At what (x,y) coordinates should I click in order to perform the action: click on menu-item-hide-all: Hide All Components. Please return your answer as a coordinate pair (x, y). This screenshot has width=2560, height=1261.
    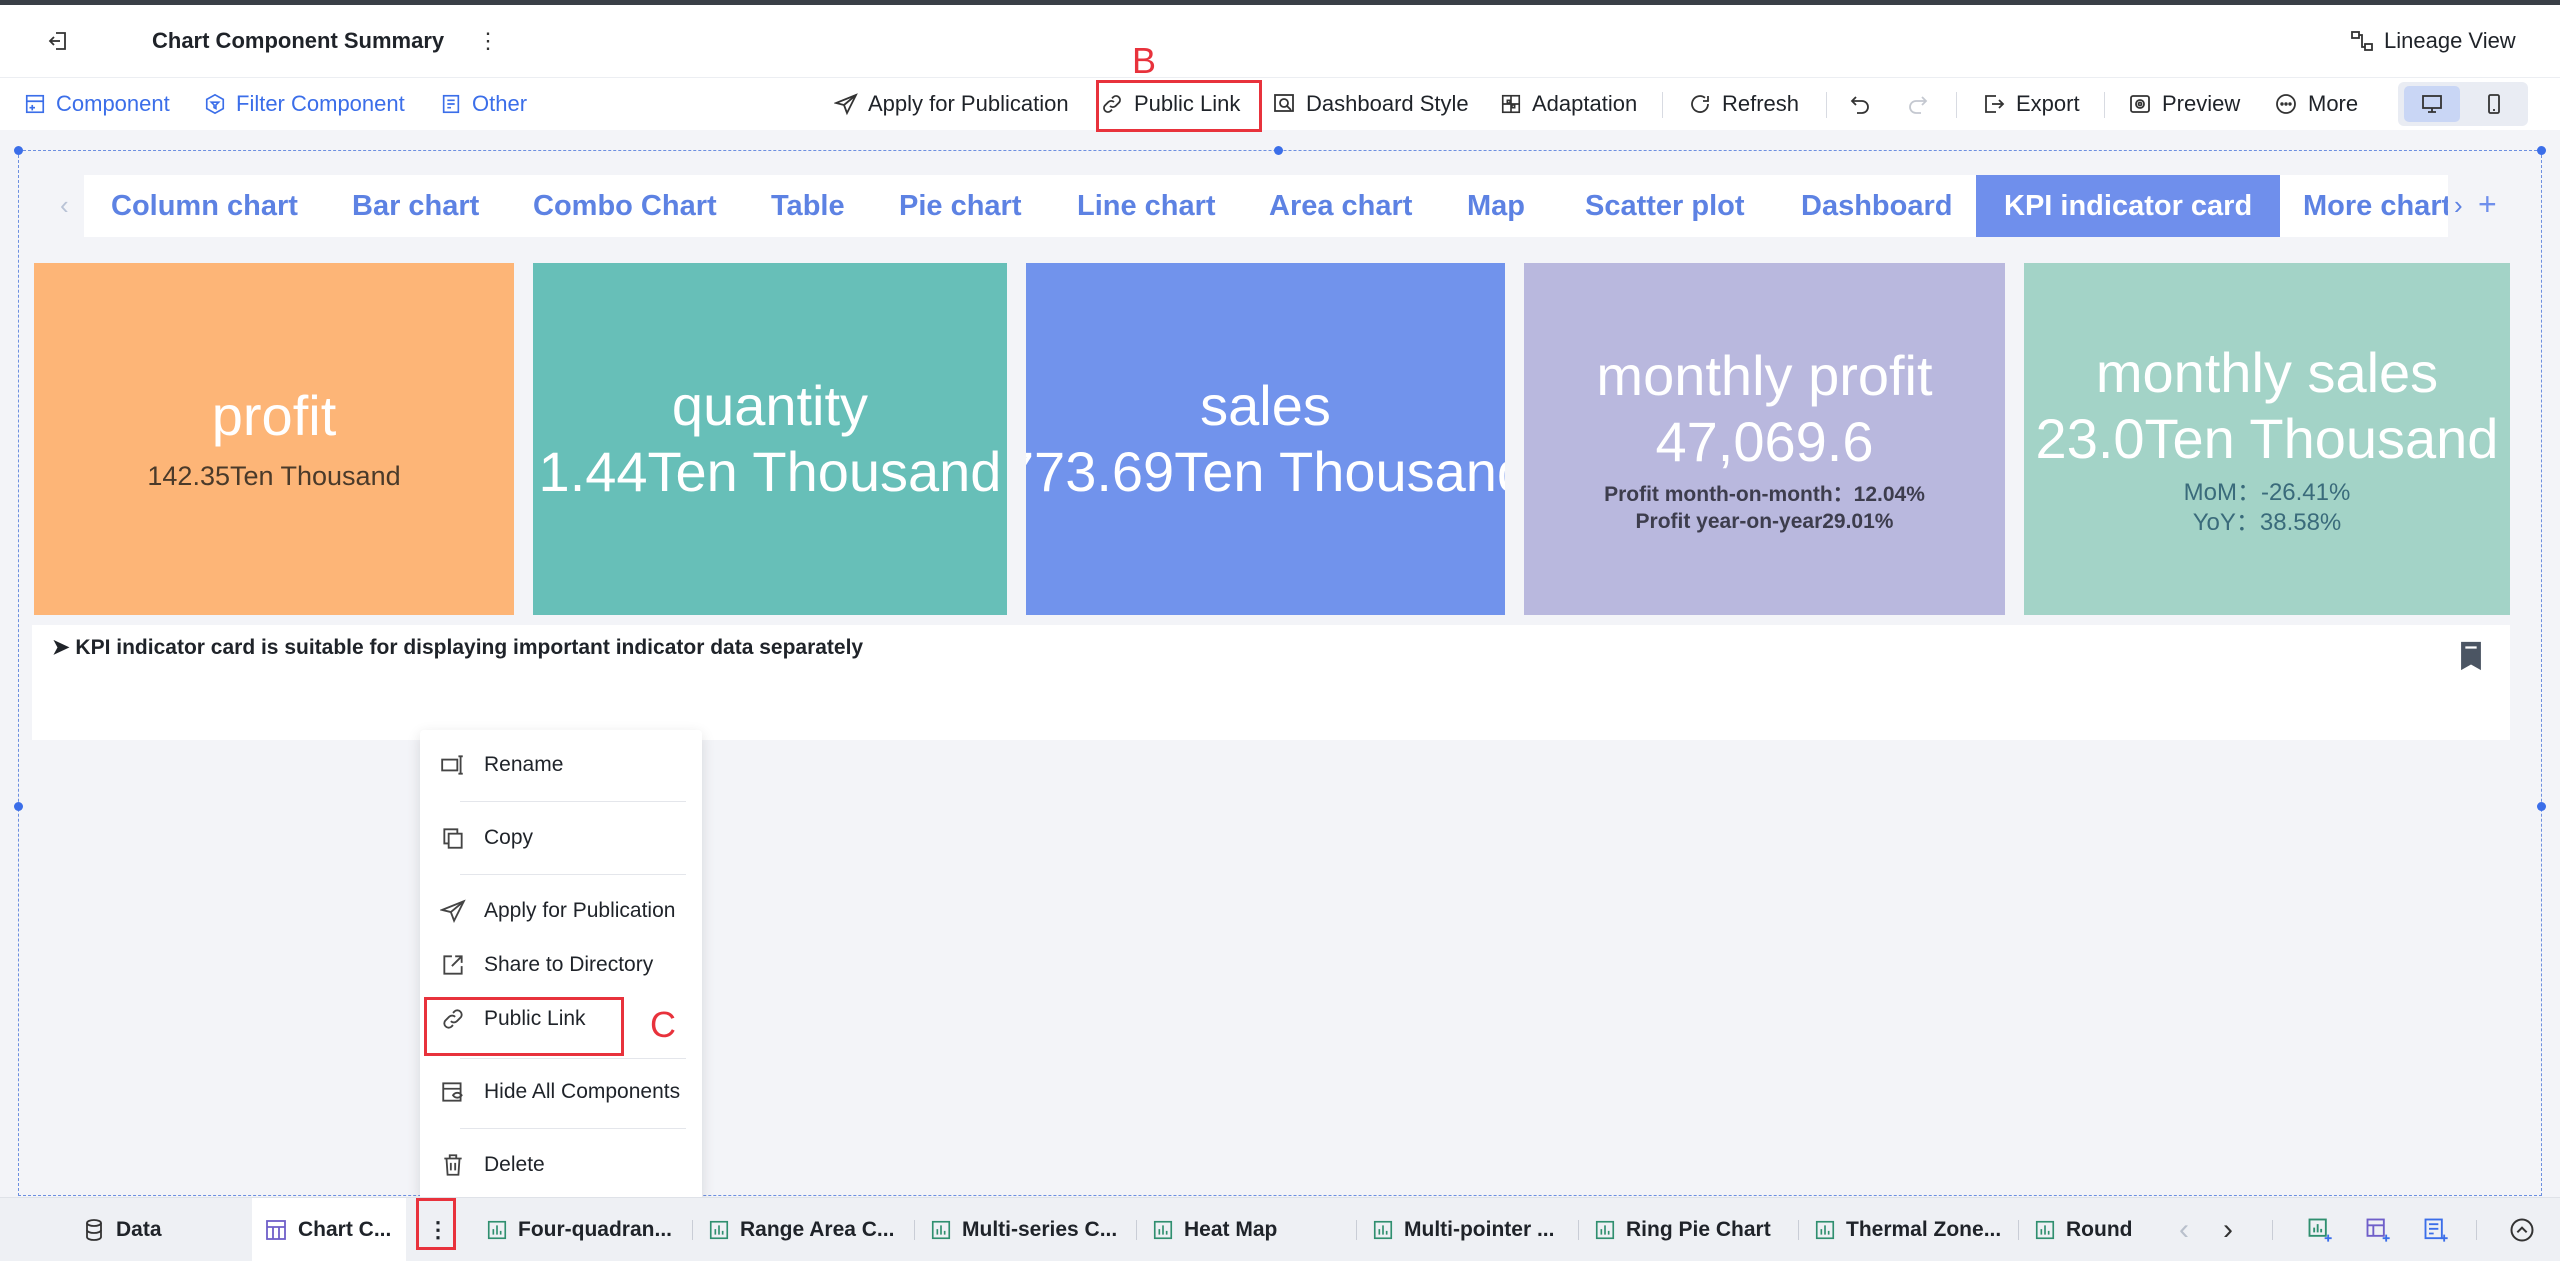
    Looking at the image, I should click on (563, 1092).